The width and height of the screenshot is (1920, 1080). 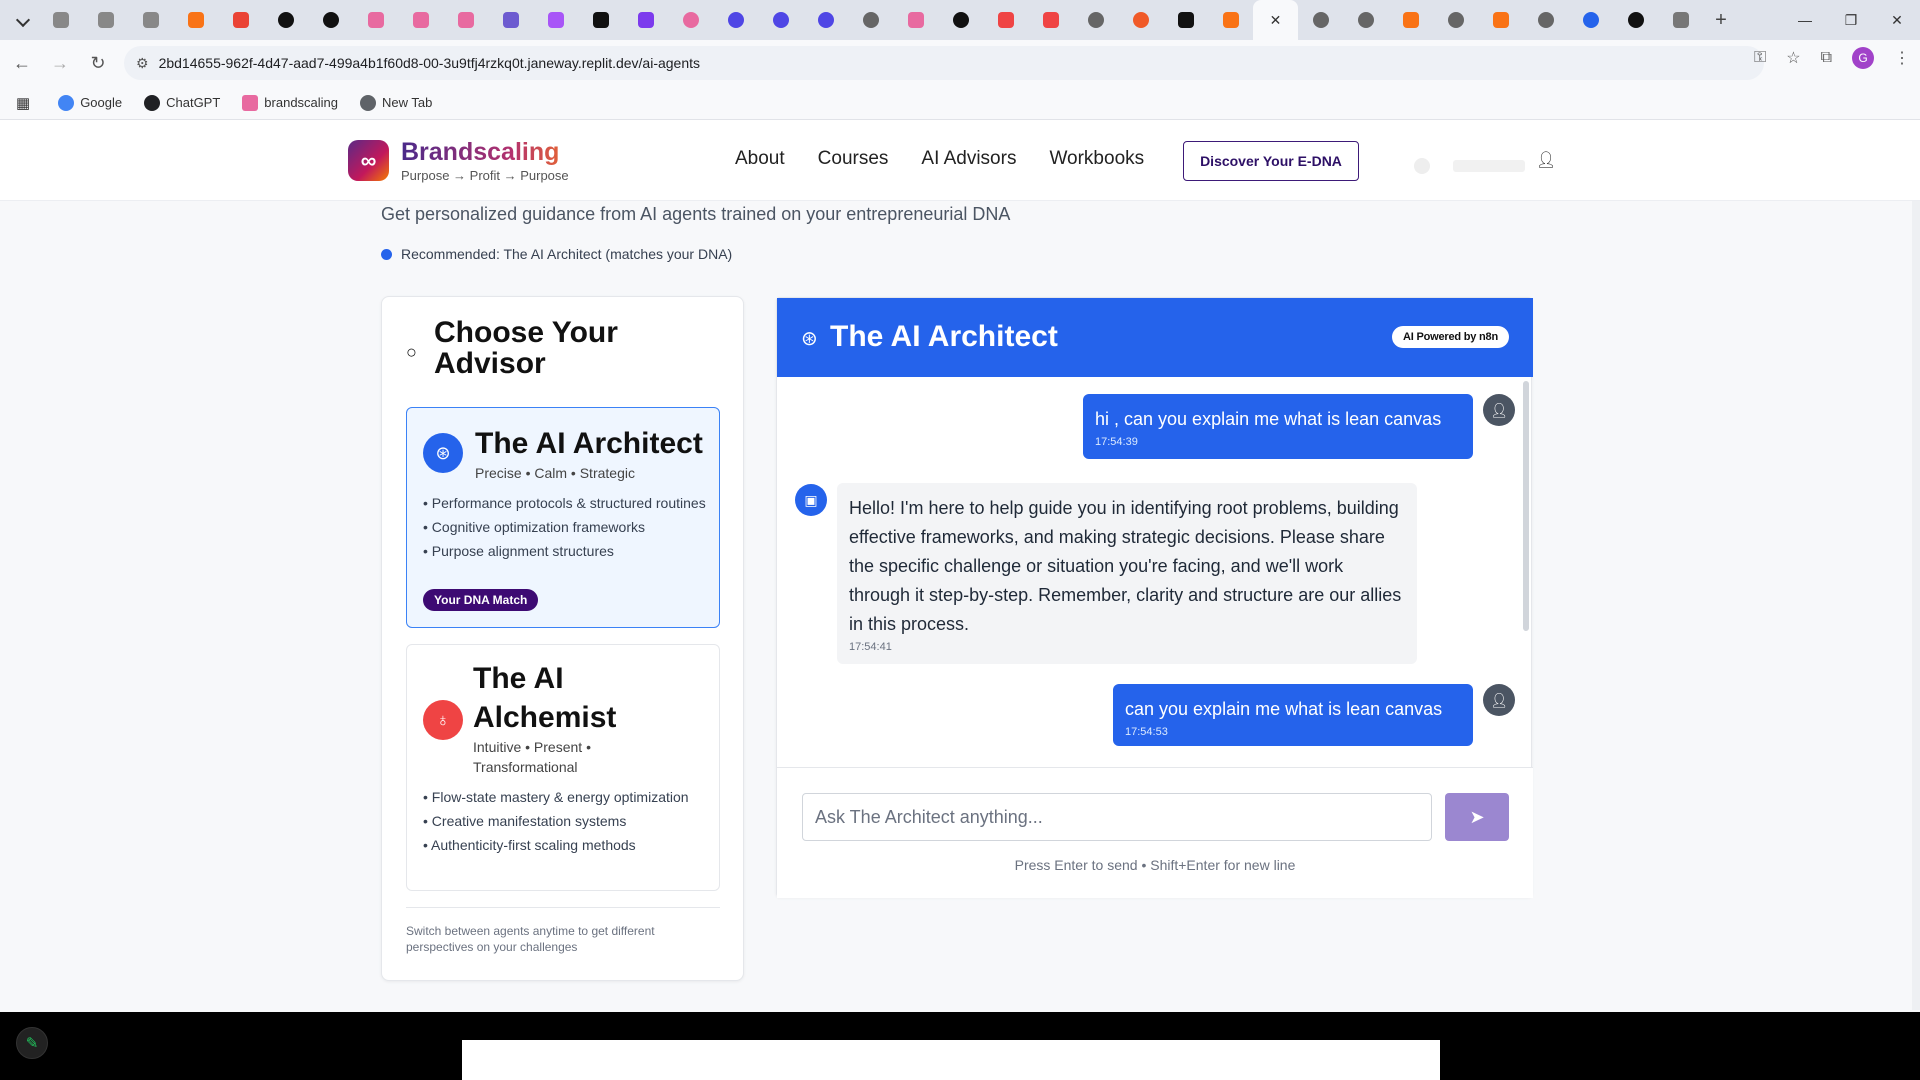 I want to click on infinity-logo-icon: ∞, so click(x=368, y=160).